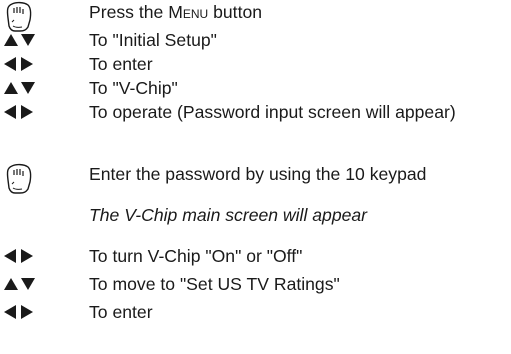 Image resolution: width=511 pixels, height=354 pixels. Describe the element at coordinates (235, 12) in the screenshot. I see `step-text-suffix: button` at that location.